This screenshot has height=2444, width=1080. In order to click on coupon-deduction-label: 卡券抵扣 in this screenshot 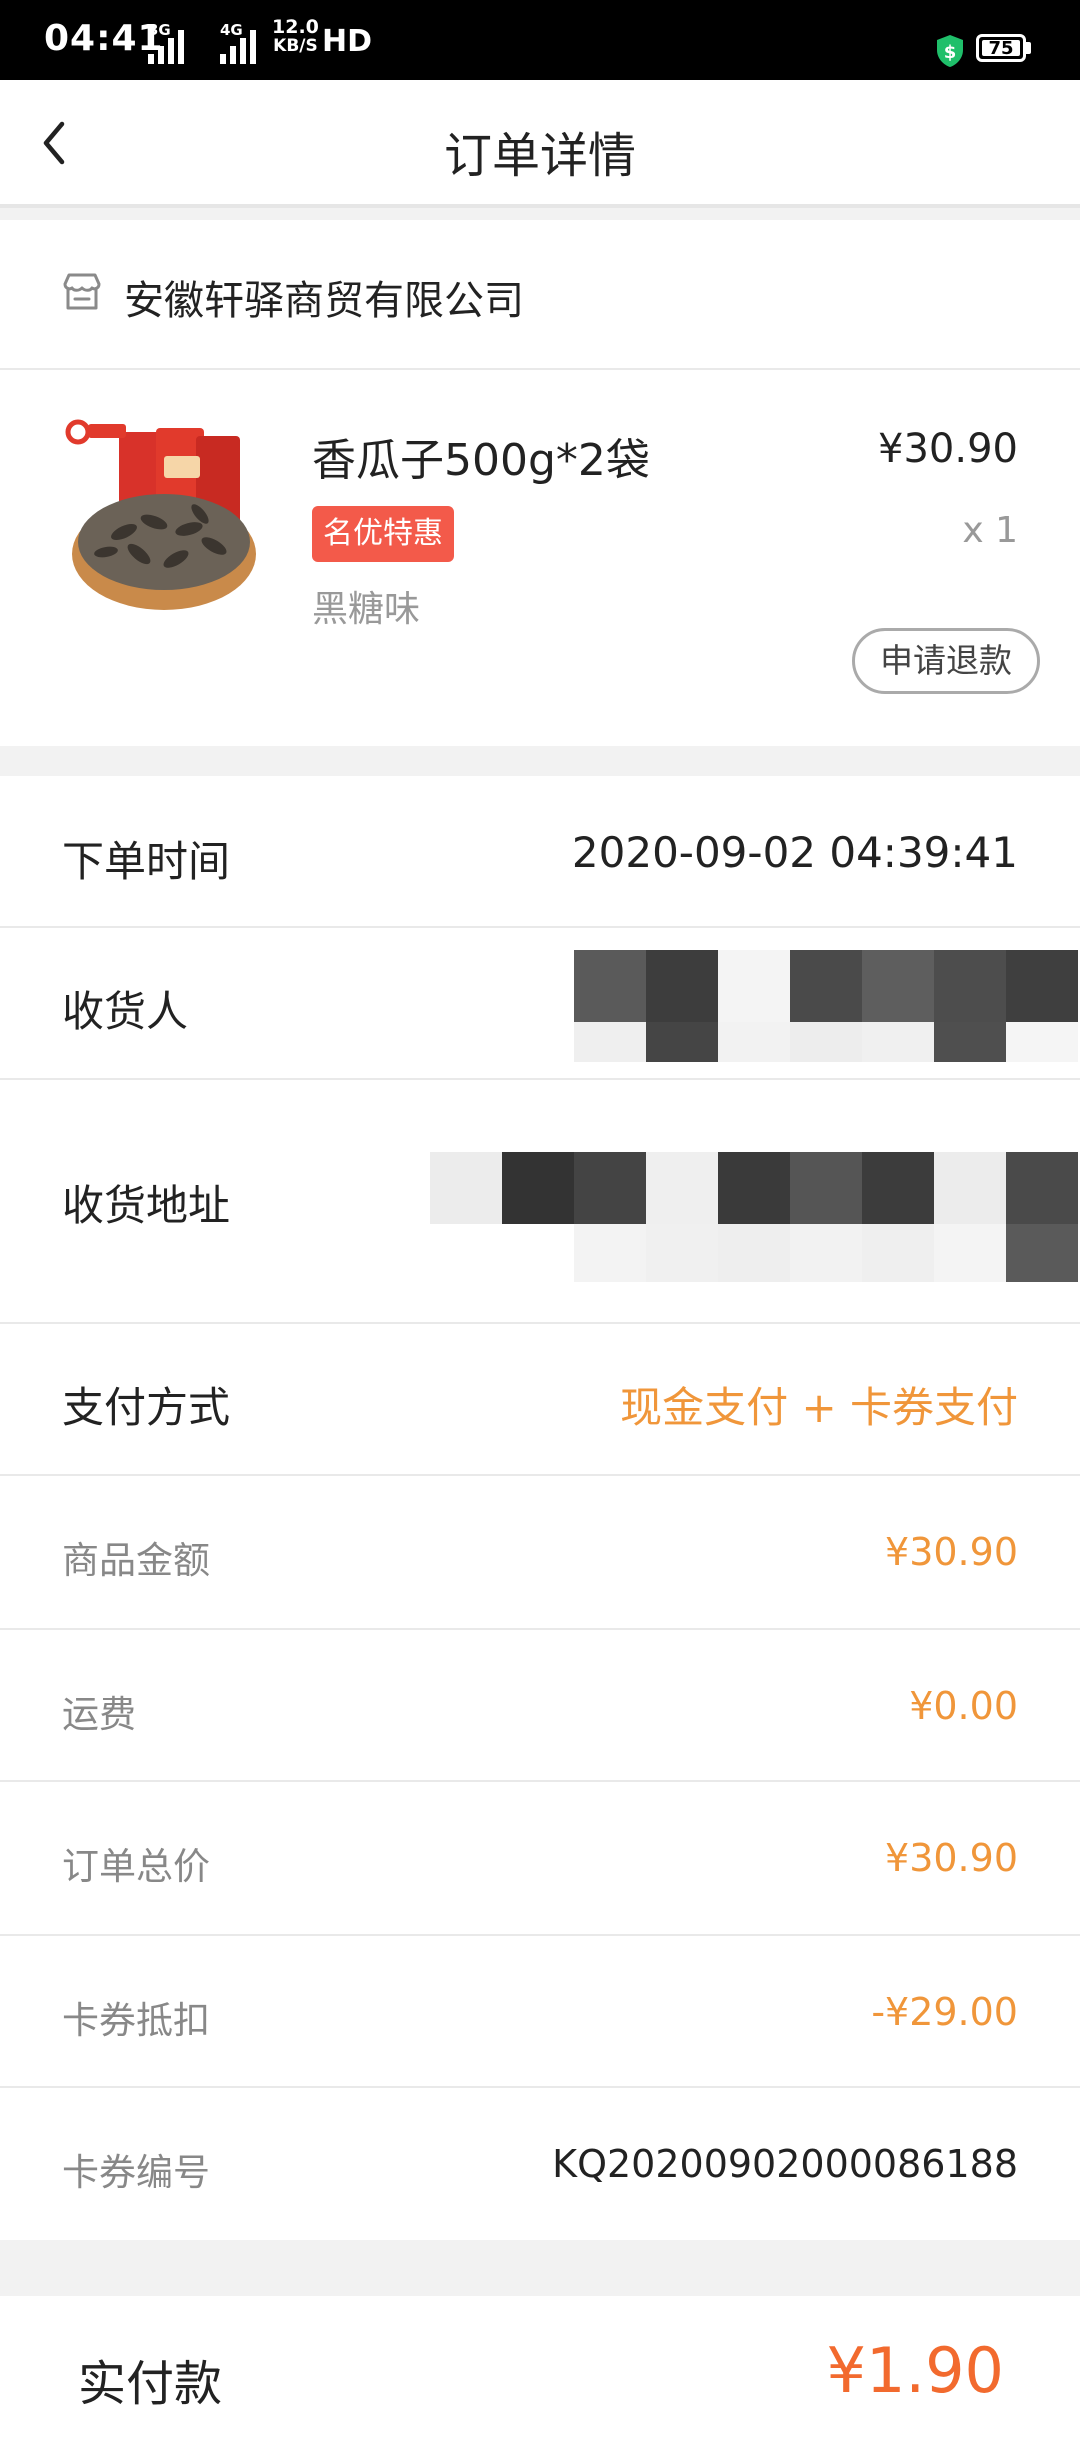, I will do `click(136, 2020)`.